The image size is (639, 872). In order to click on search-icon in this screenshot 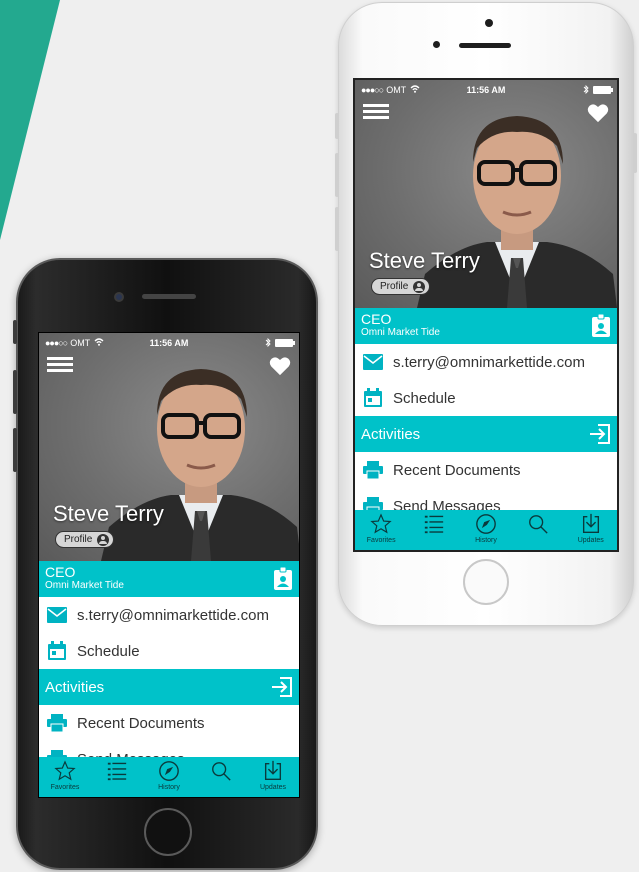, I will do `click(221, 771)`.